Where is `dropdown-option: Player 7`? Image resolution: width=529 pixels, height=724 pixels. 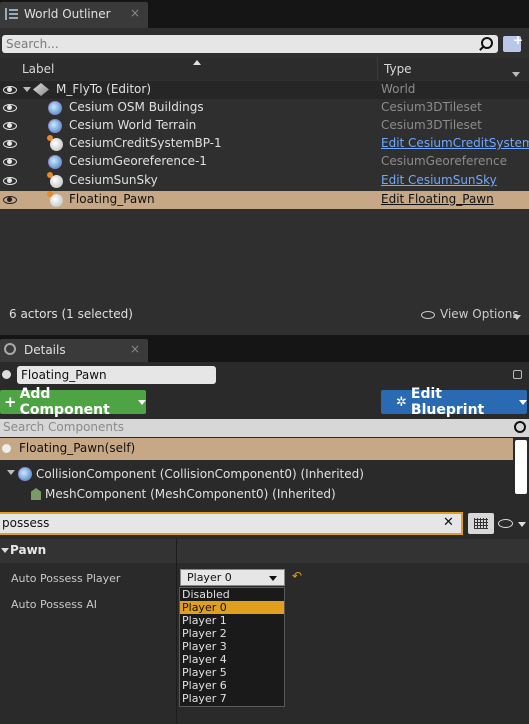
dropdown-option: Player 7 is located at coordinates (232, 698).